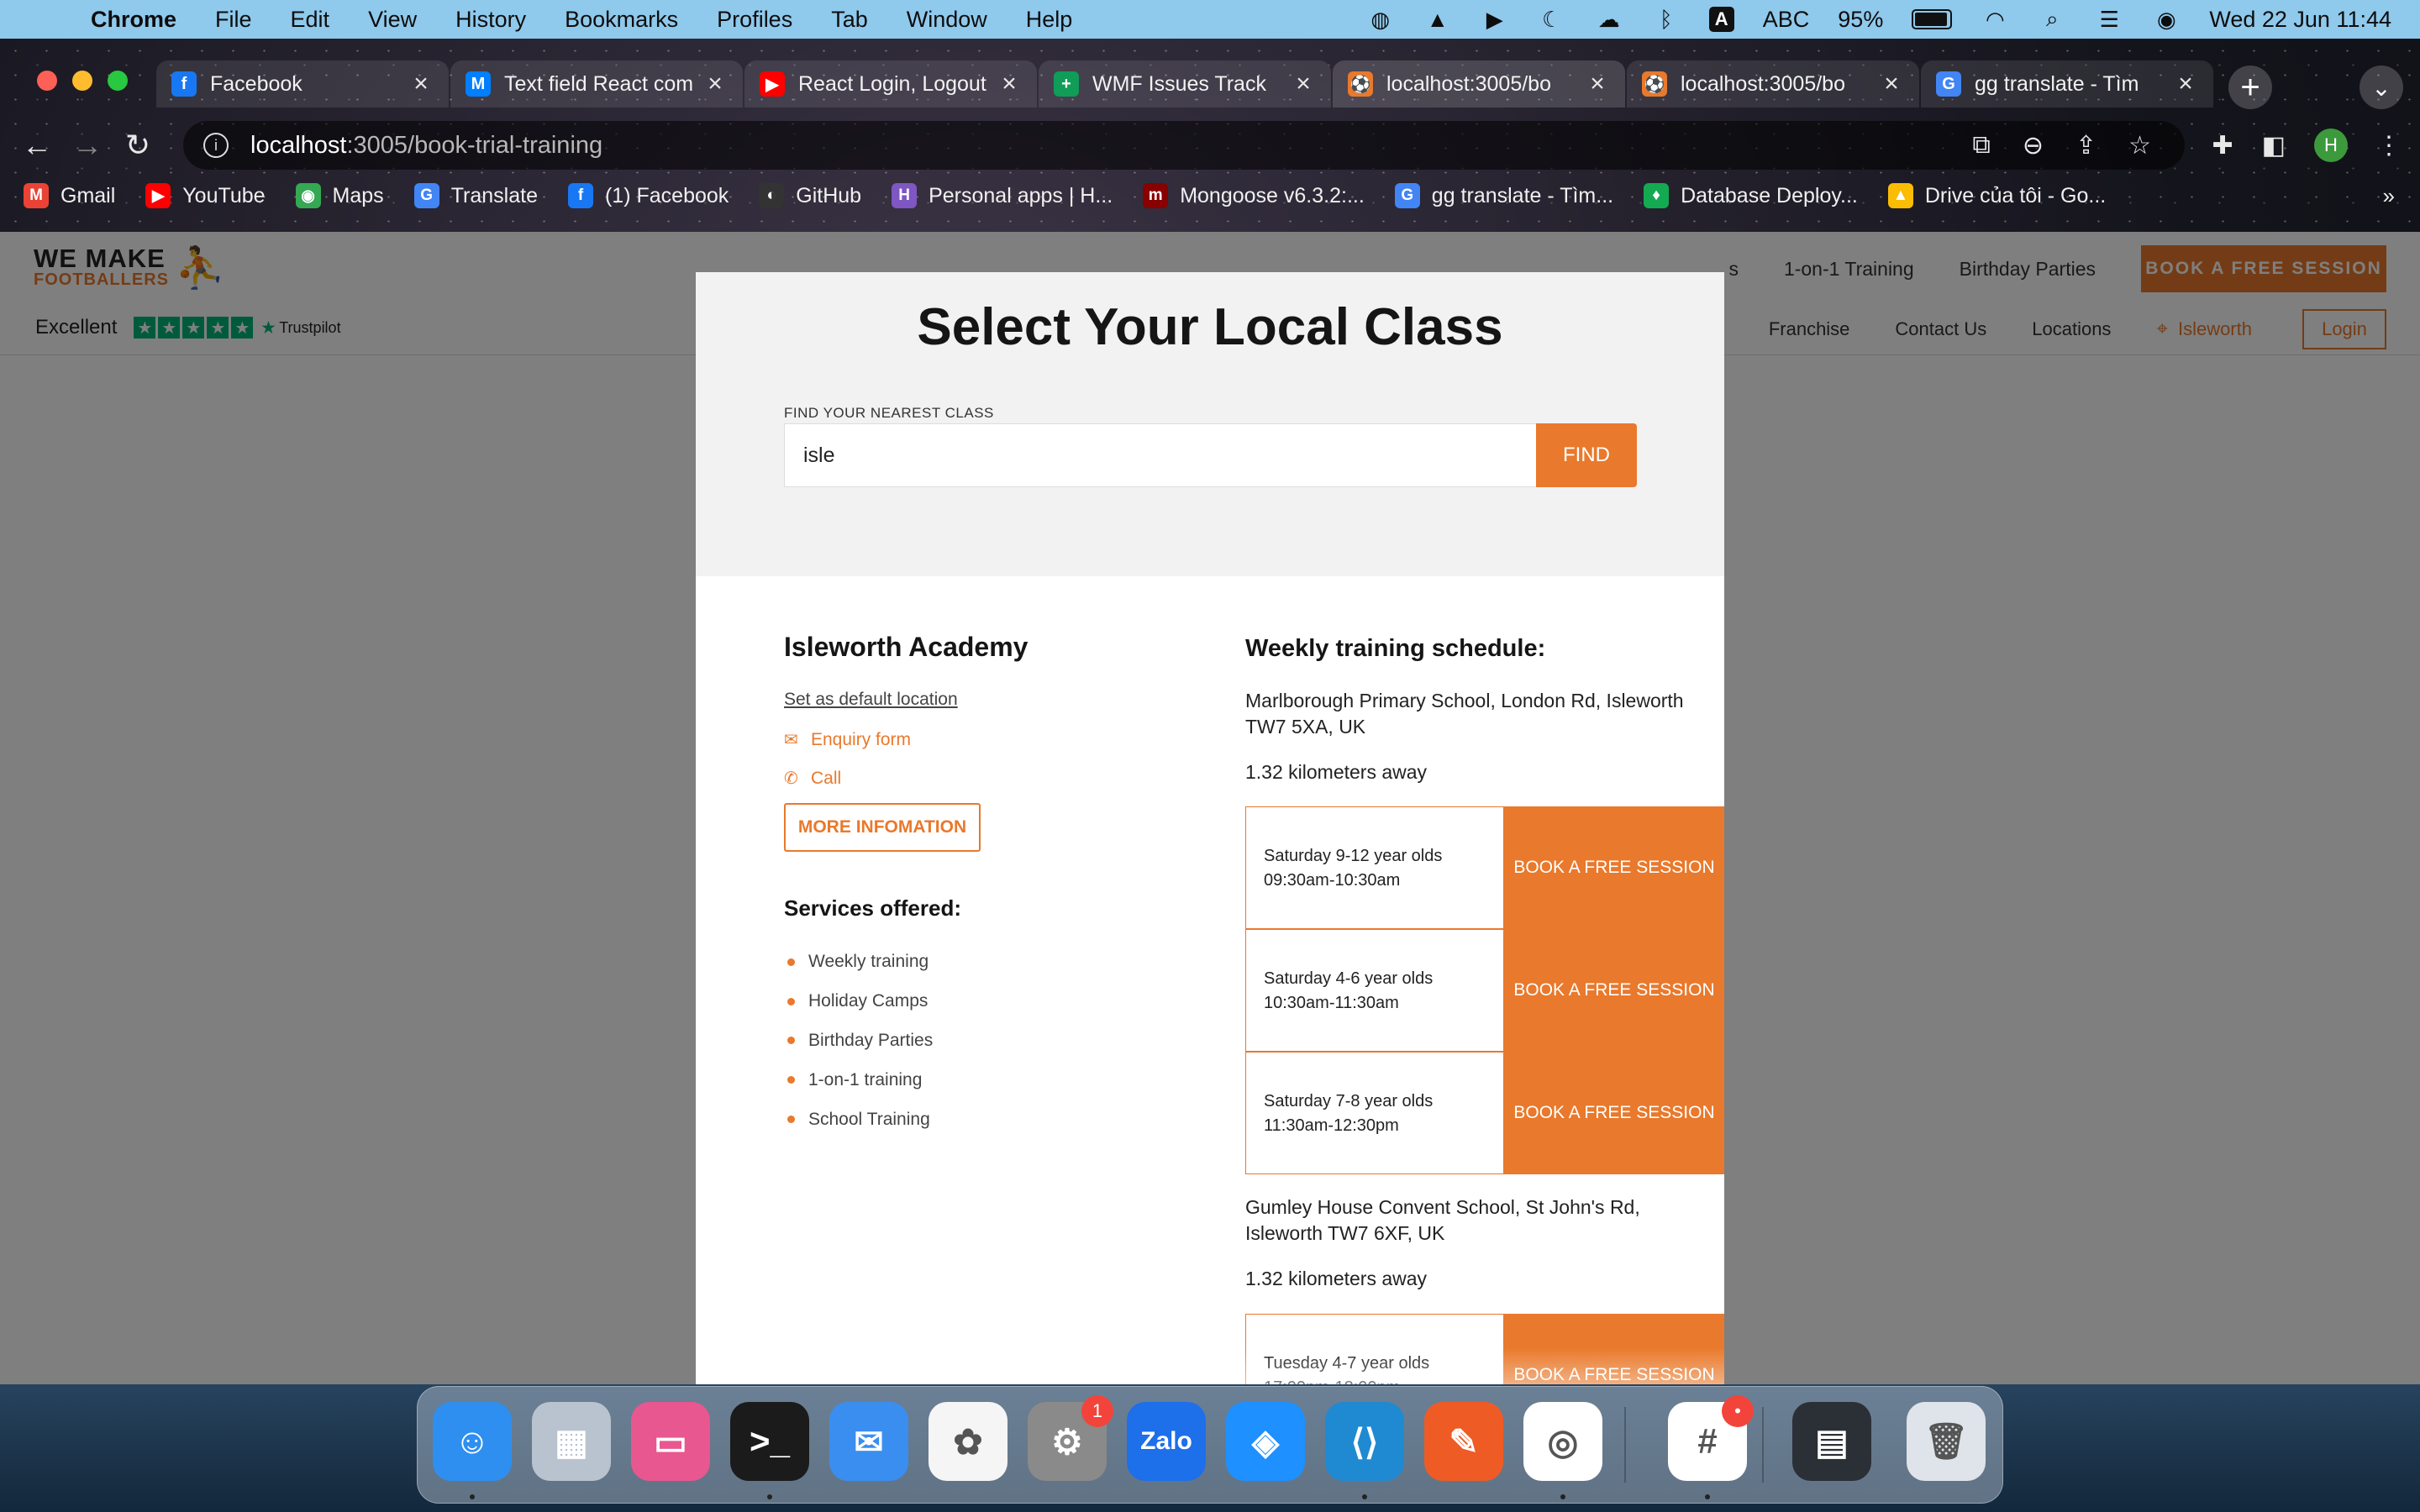 The width and height of the screenshot is (2420, 1512). Describe the element at coordinates (2222, 145) in the screenshot. I see `extensions-icon: ✚` at that location.